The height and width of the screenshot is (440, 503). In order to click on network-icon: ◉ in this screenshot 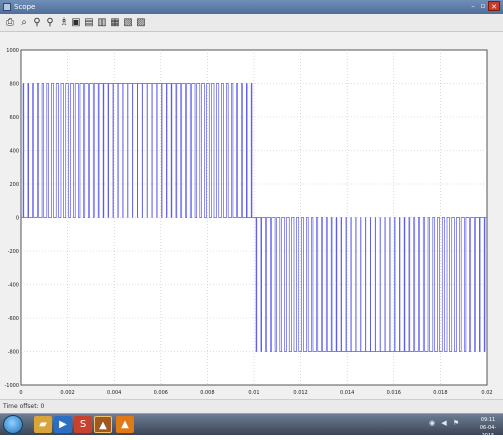, I will do `click(432, 423)`.